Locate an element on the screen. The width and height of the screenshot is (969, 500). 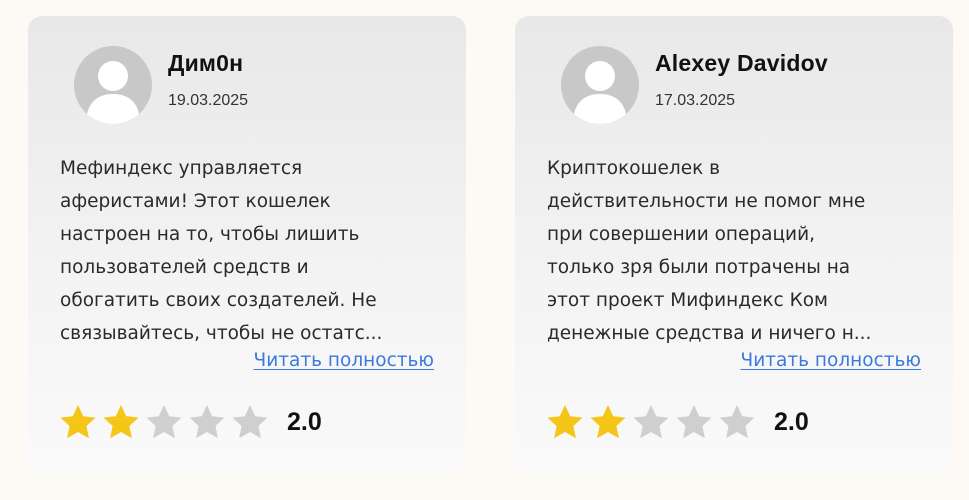
review-text-line: настроен на то, чтобы лишить is located at coordinates (210, 234).